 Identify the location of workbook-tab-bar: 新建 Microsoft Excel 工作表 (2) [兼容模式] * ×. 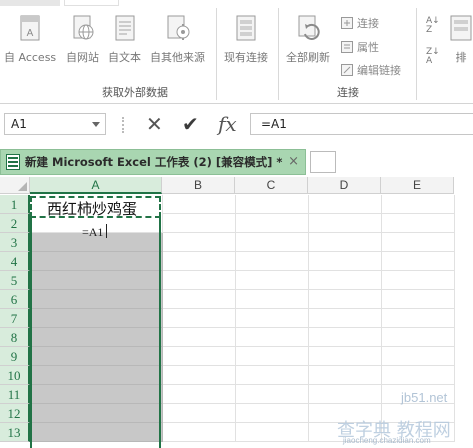
(236, 162).